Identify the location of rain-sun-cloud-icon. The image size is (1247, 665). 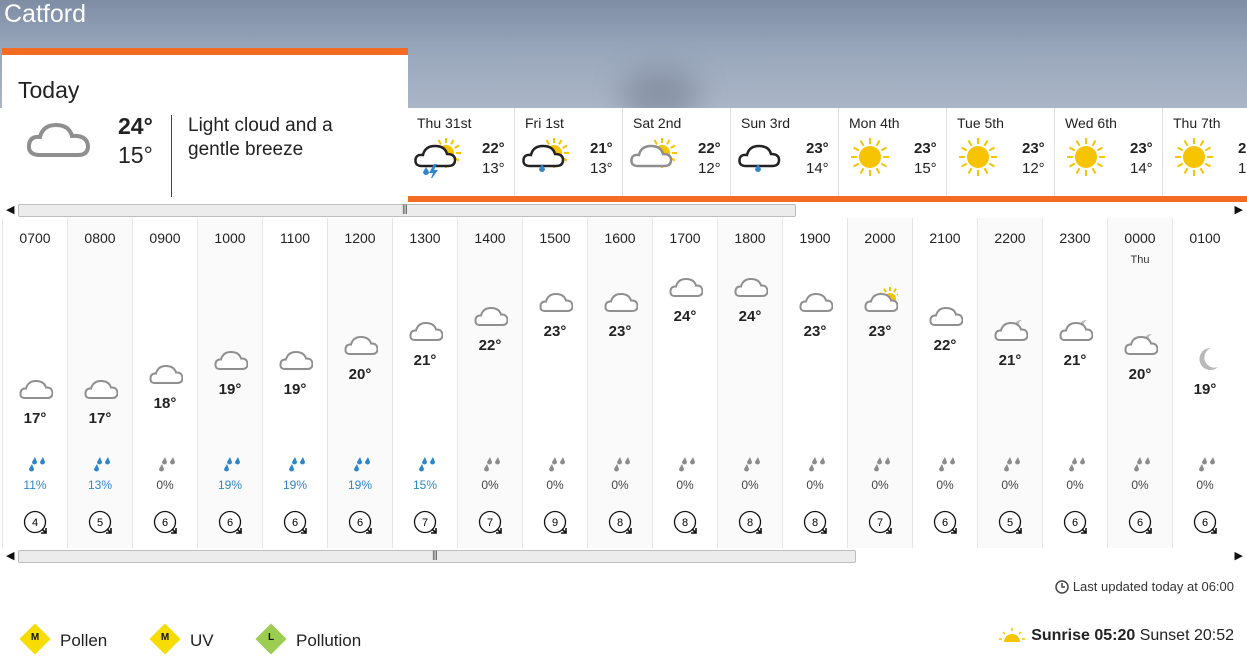
(546, 157).